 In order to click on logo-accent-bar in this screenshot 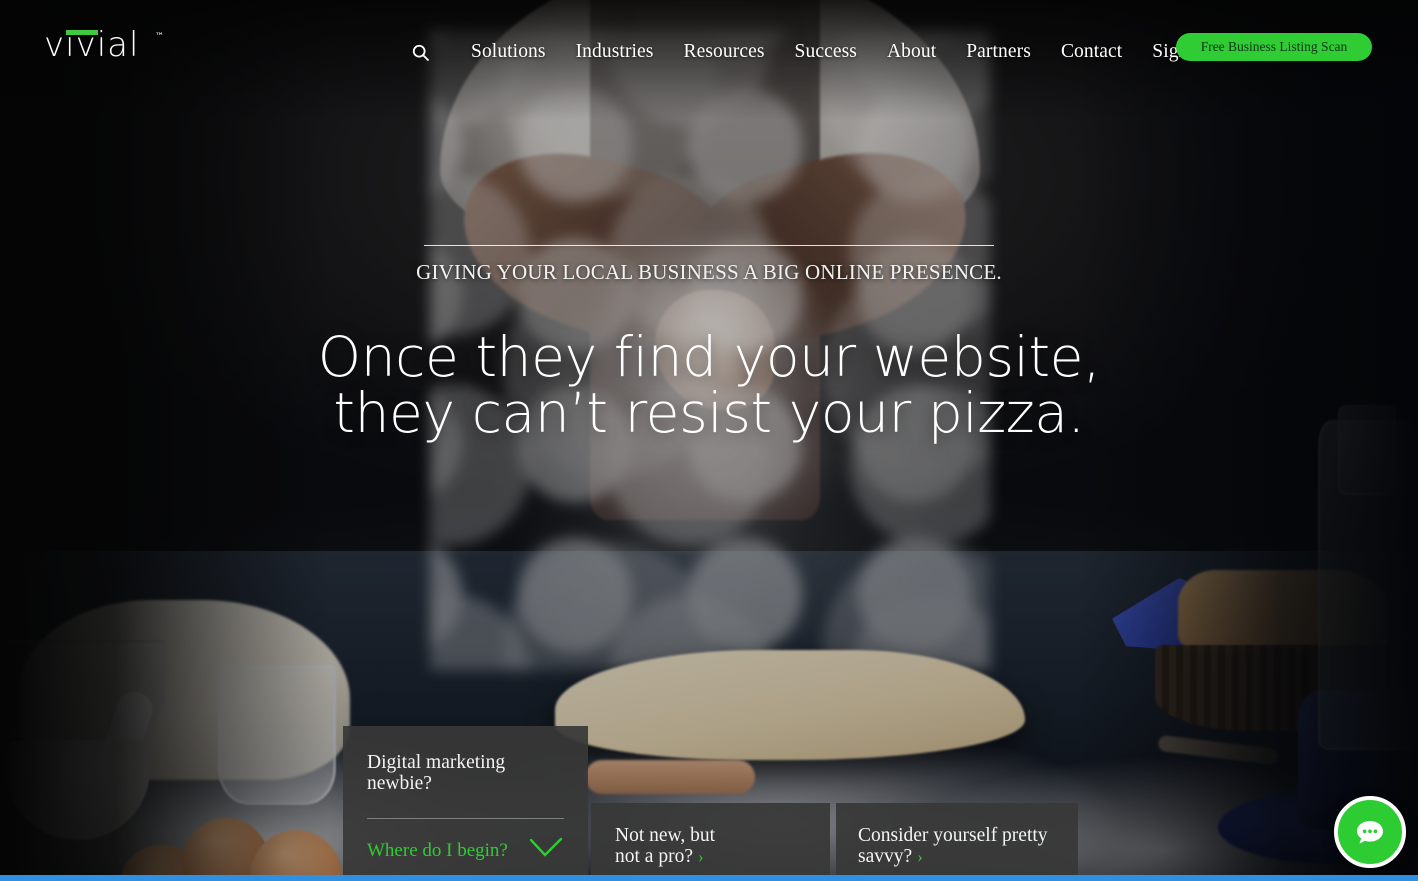, I will do `click(82, 32)`.